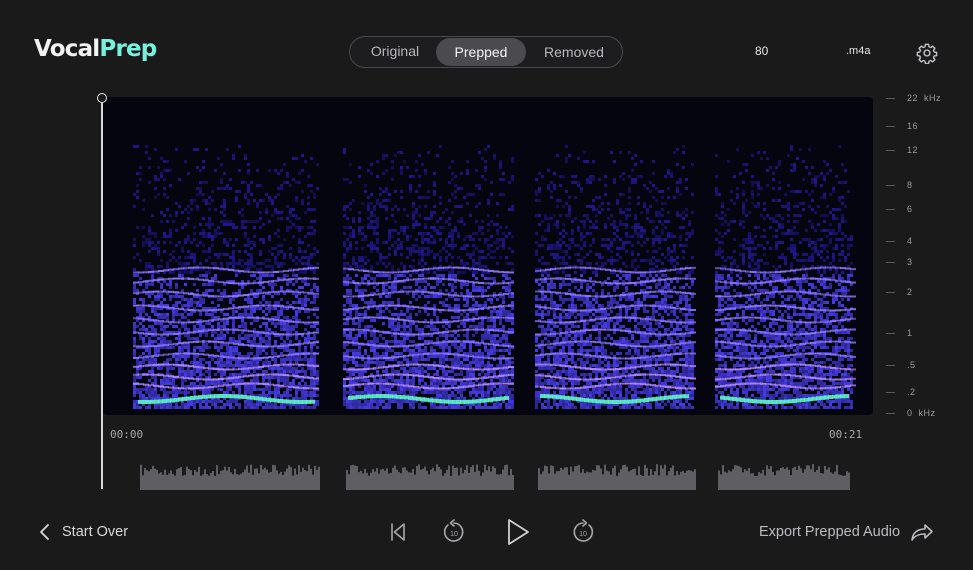 This screenshot has width=973, height=570. Describe the element at coordinates (454, 532) in the screenshot. I see `rewind-10-icon: 10` at that location.